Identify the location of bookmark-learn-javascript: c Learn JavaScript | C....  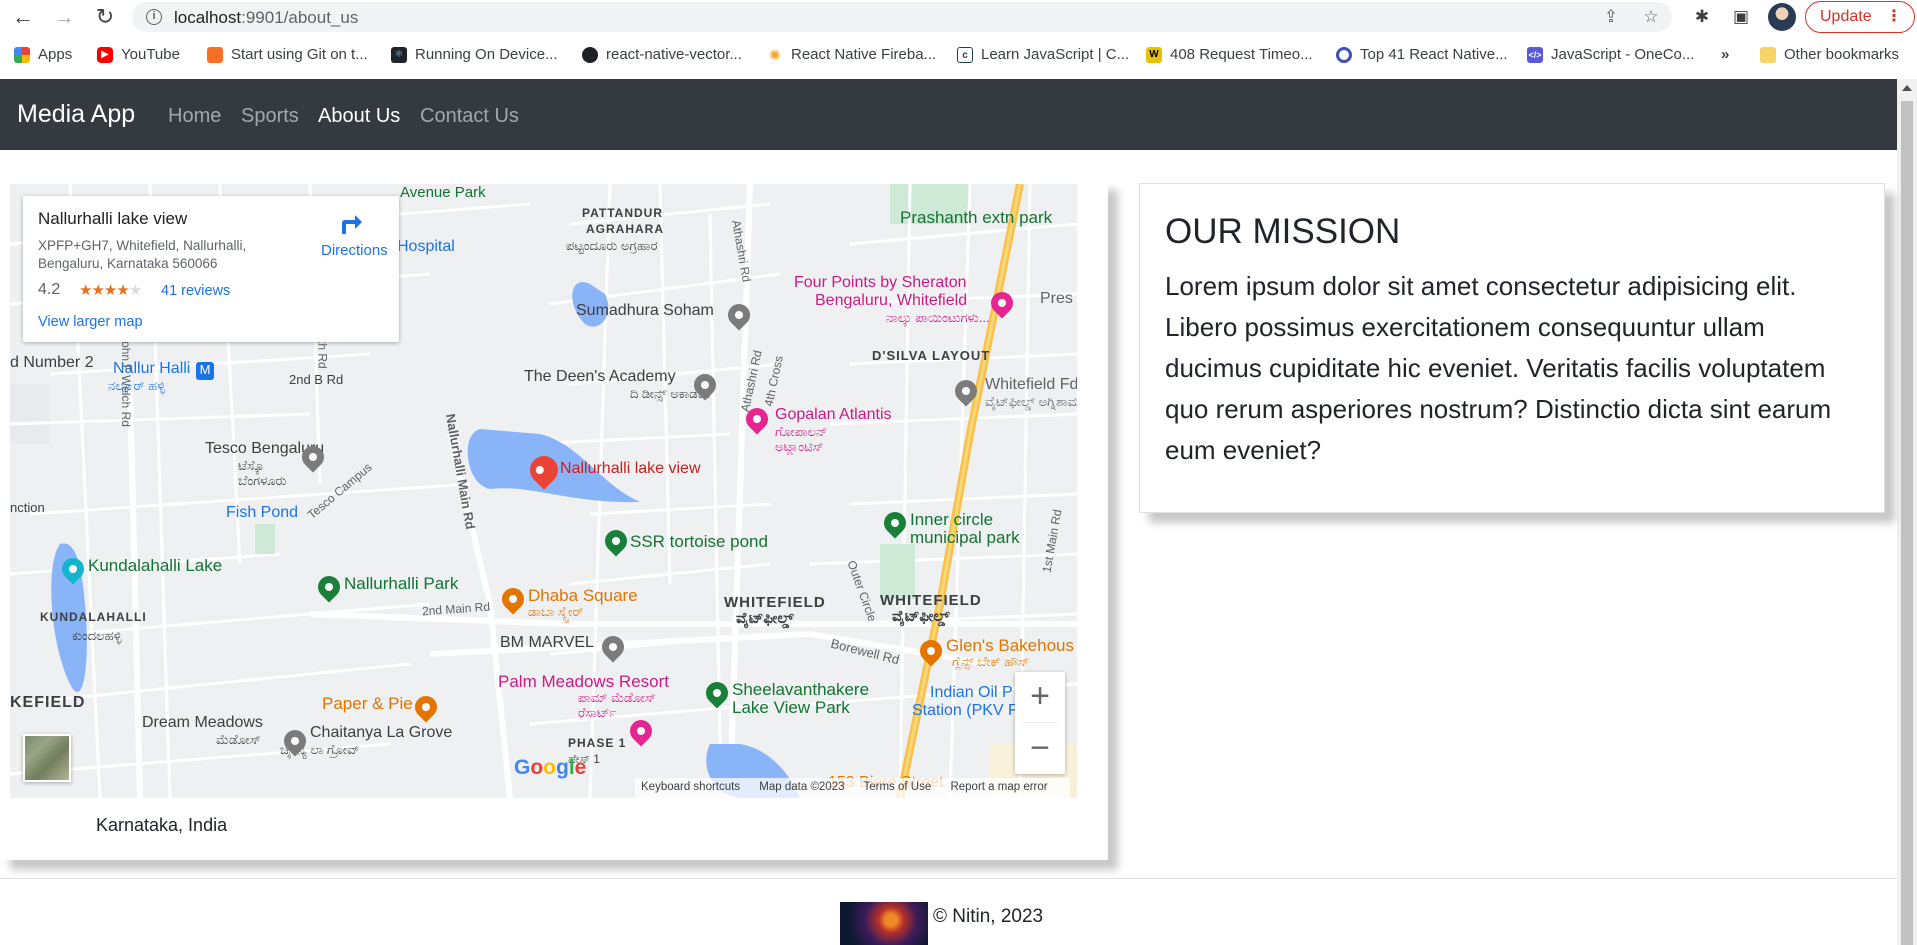
(1043, 54).